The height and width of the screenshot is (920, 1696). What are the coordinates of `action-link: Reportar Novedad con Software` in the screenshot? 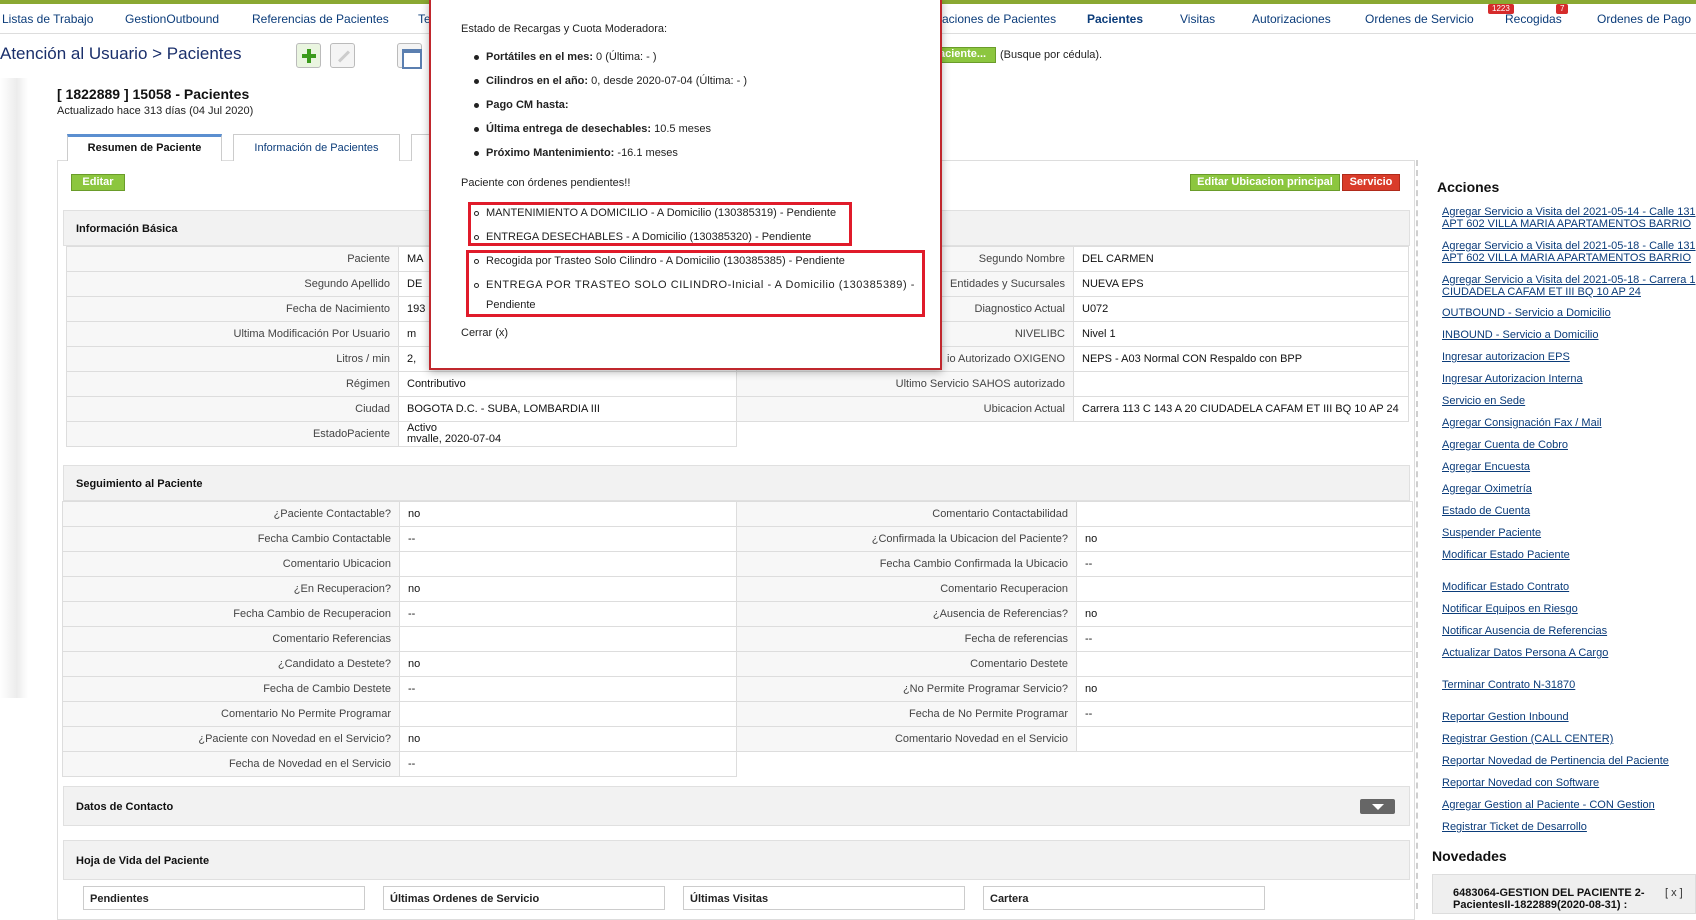 It's located at (1520, 783).